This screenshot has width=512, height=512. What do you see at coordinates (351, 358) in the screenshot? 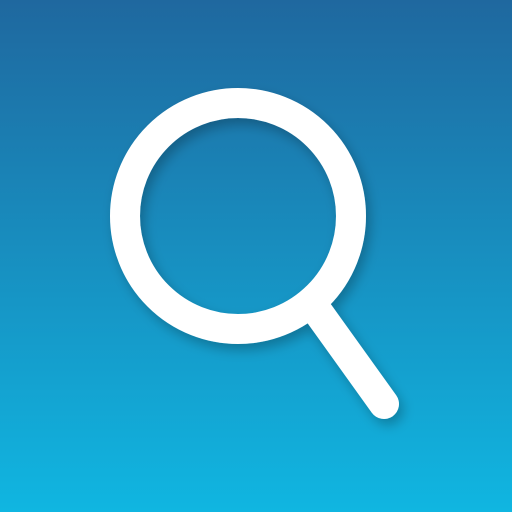
I see `handle` at bounding box center [351, 358].